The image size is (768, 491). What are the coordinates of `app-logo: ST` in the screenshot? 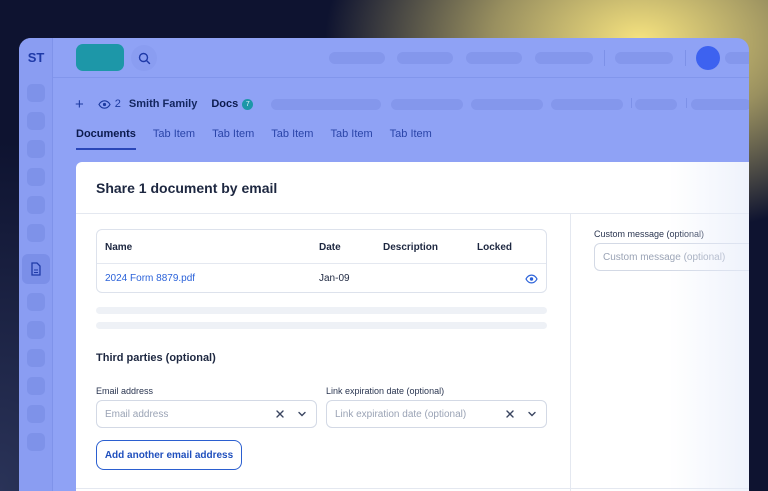 It's located at (36, 57).